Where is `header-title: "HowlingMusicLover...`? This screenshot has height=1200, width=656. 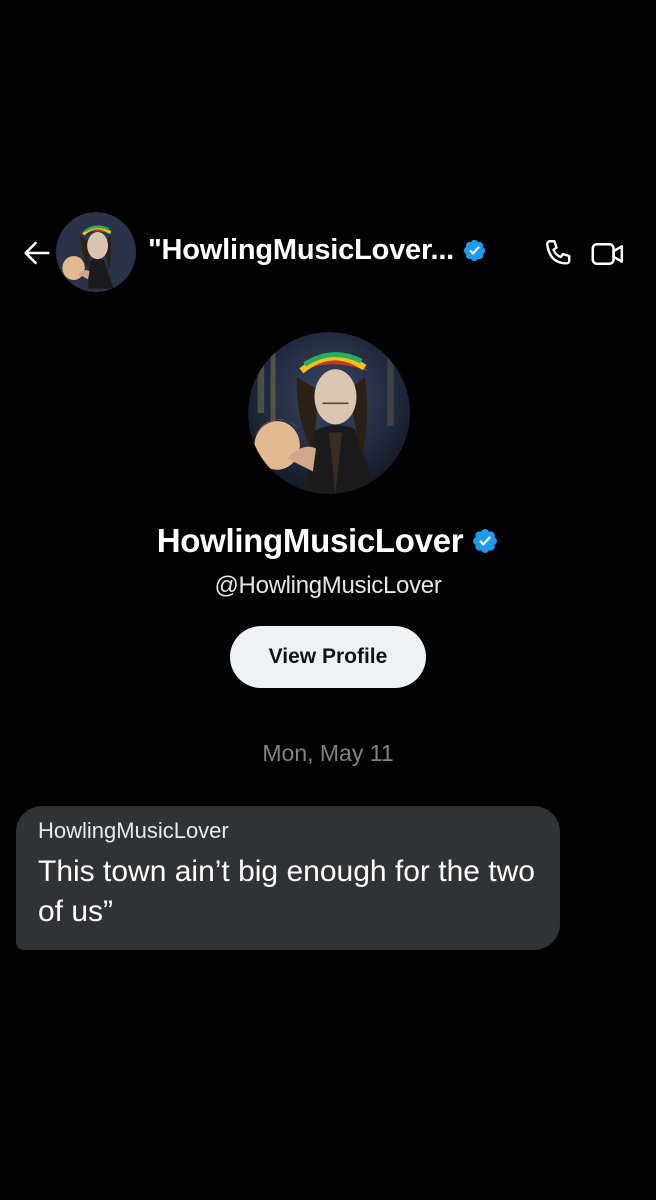 header-title: "HowlingMusicLover... is located at coordinates (301, 250).